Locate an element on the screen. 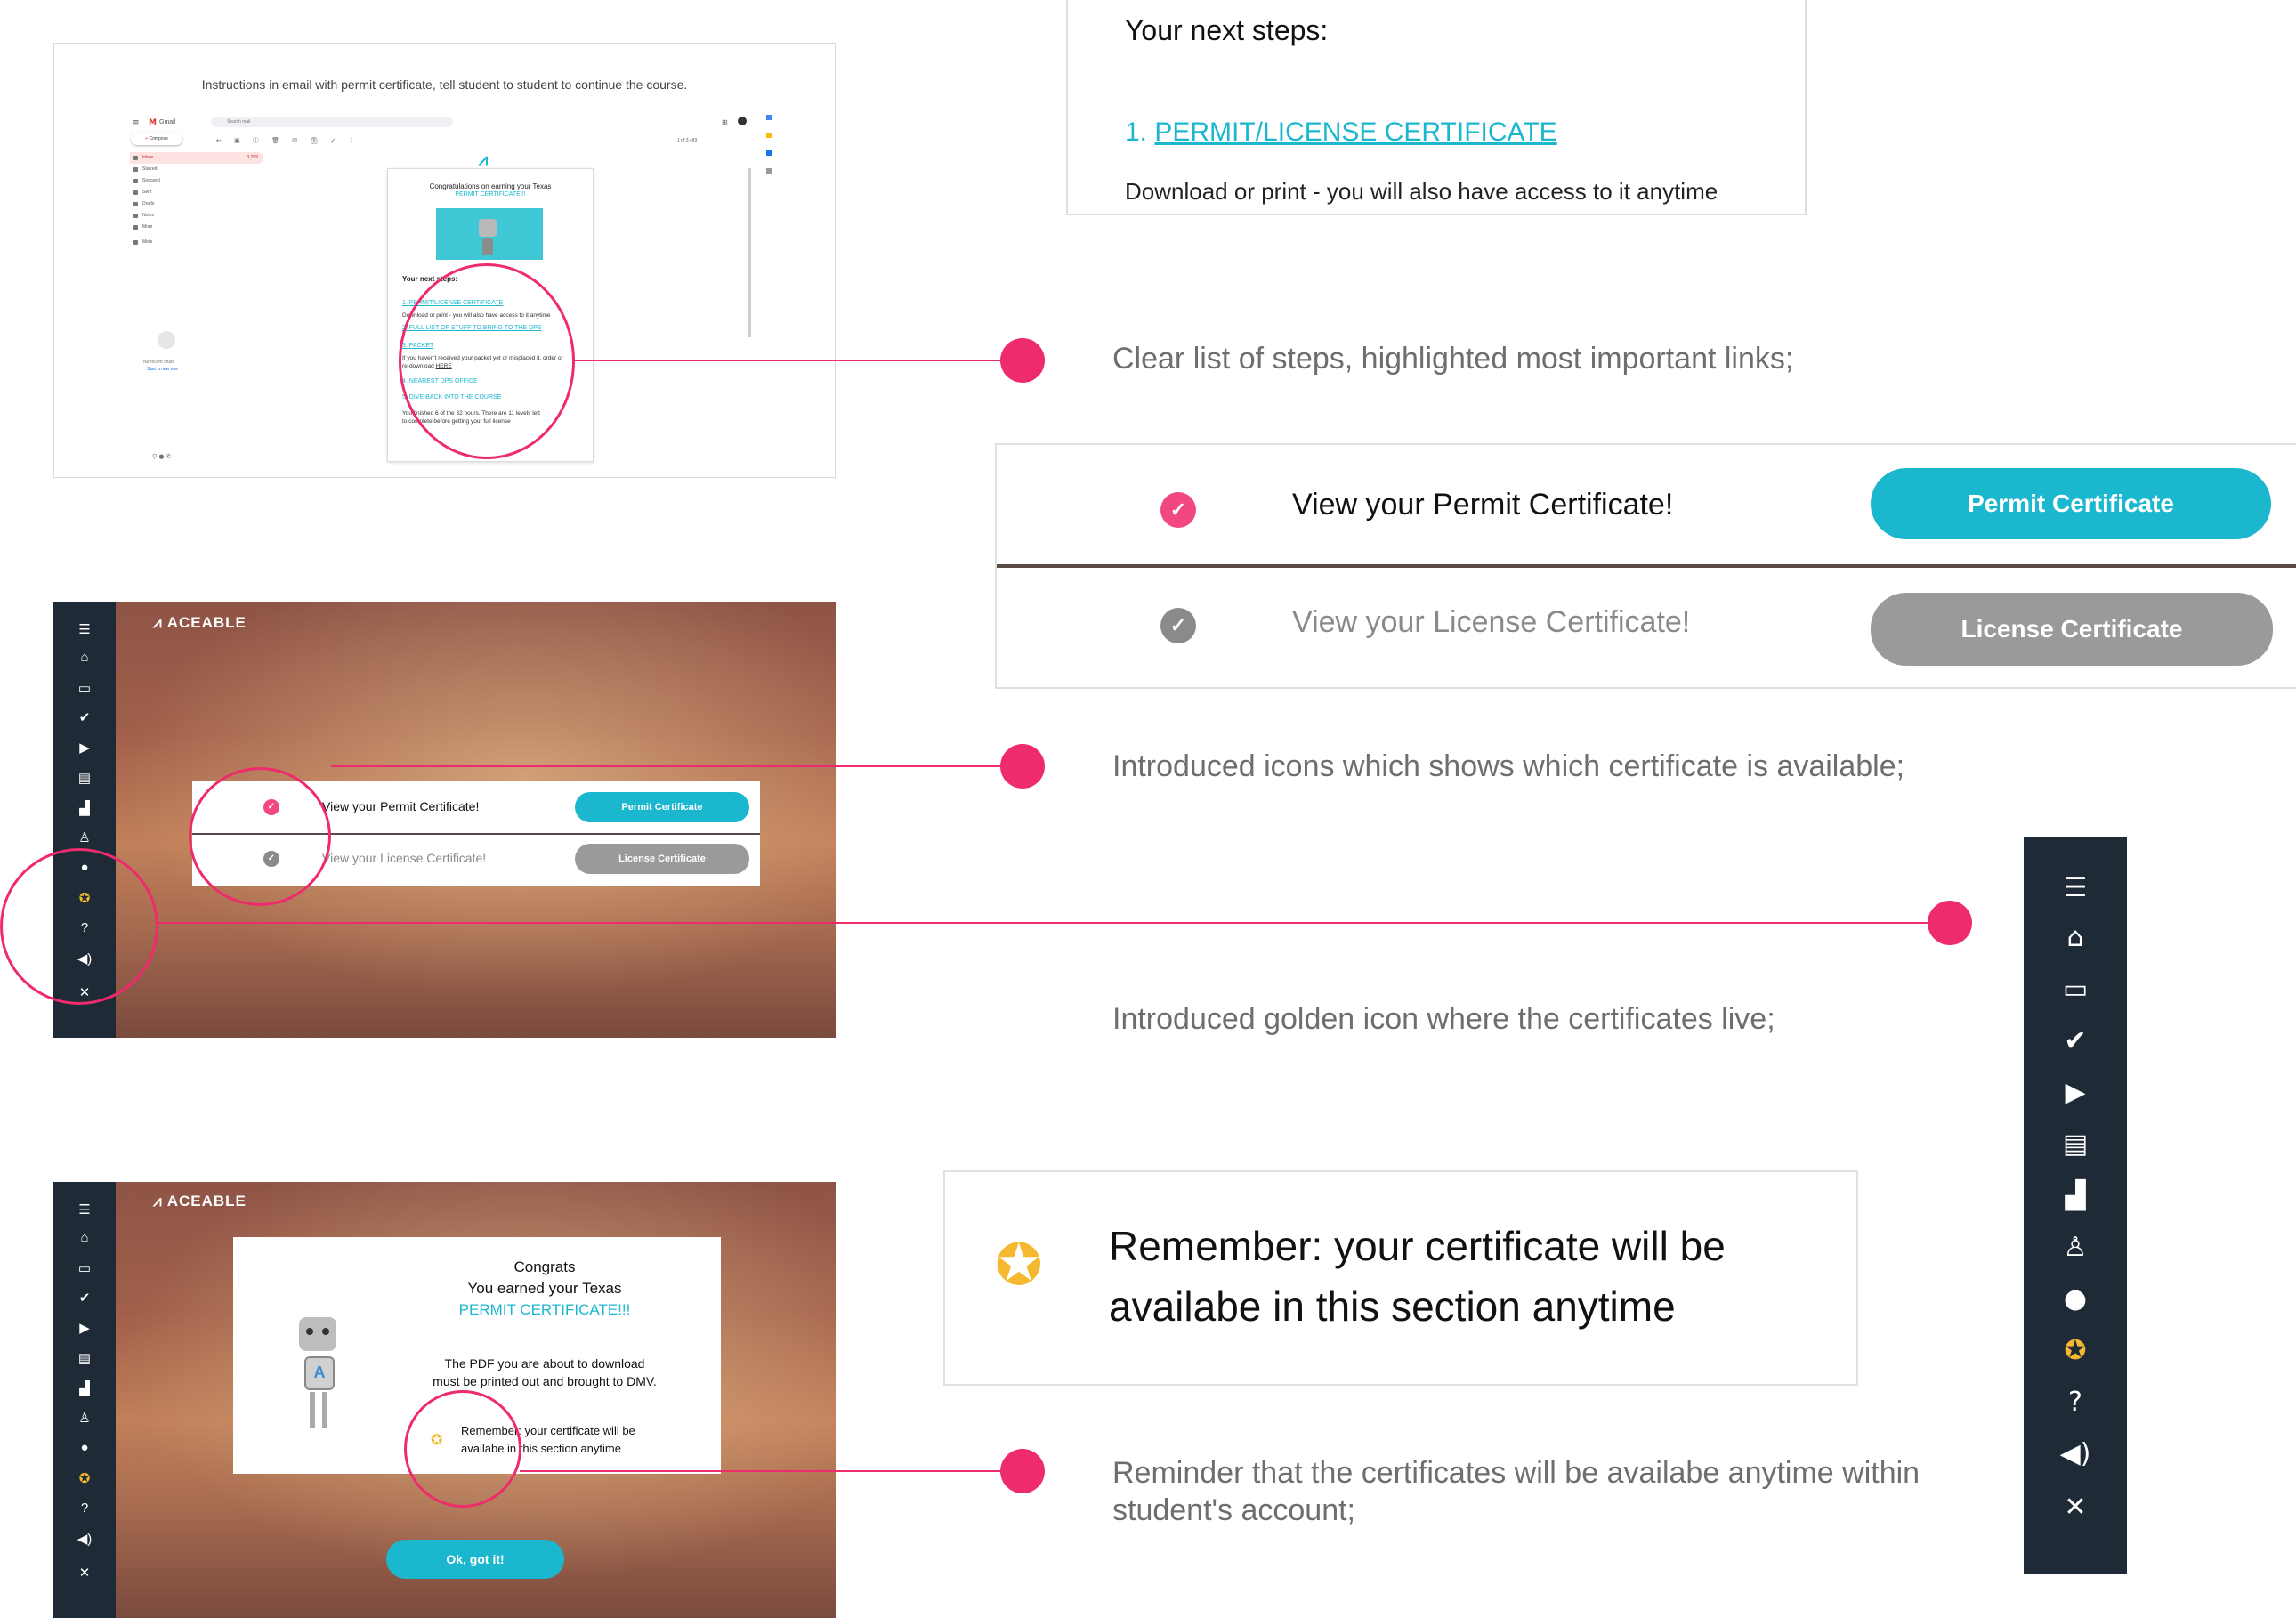 This screenshot has height=1618, width=2296. snippet-step1-link: 1. PERMIT/LICENSE CERTIFICATE is located at coordinates (1341, 132).